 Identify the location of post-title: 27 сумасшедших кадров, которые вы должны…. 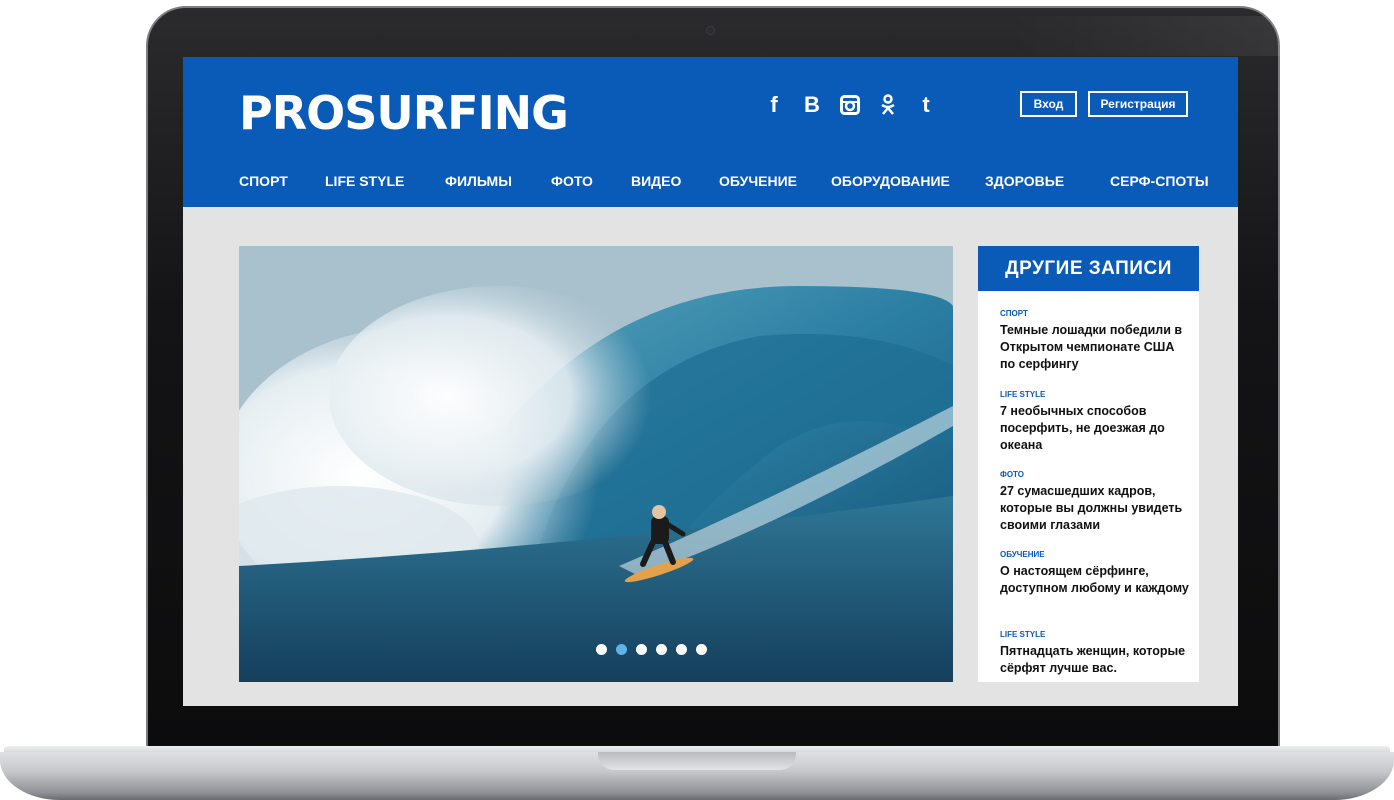
(1095, 508).